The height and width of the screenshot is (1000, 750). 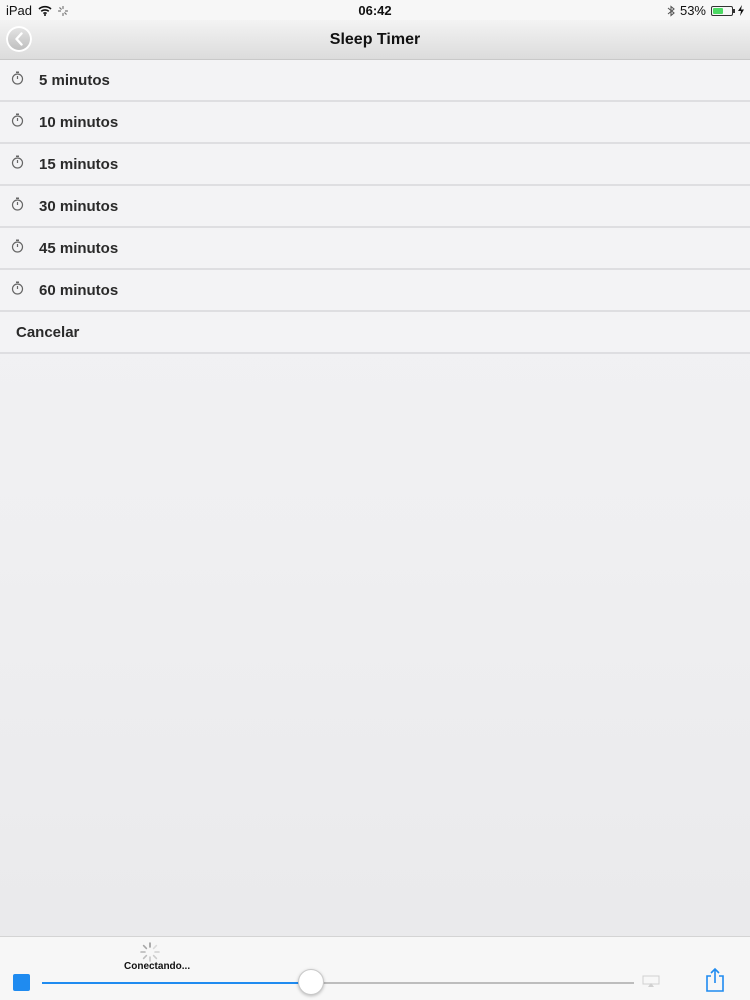 What do you see at coordinates (375, 291) in the screenshot?
I see `timer-option-60: 60 minutos` at bounding box center [375, 291].